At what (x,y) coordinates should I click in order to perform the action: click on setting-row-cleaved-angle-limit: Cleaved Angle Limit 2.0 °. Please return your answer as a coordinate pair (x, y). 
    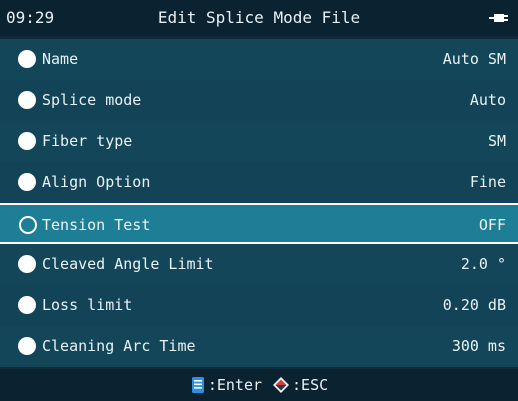
    Looking at the image, I should click on (259, 264).